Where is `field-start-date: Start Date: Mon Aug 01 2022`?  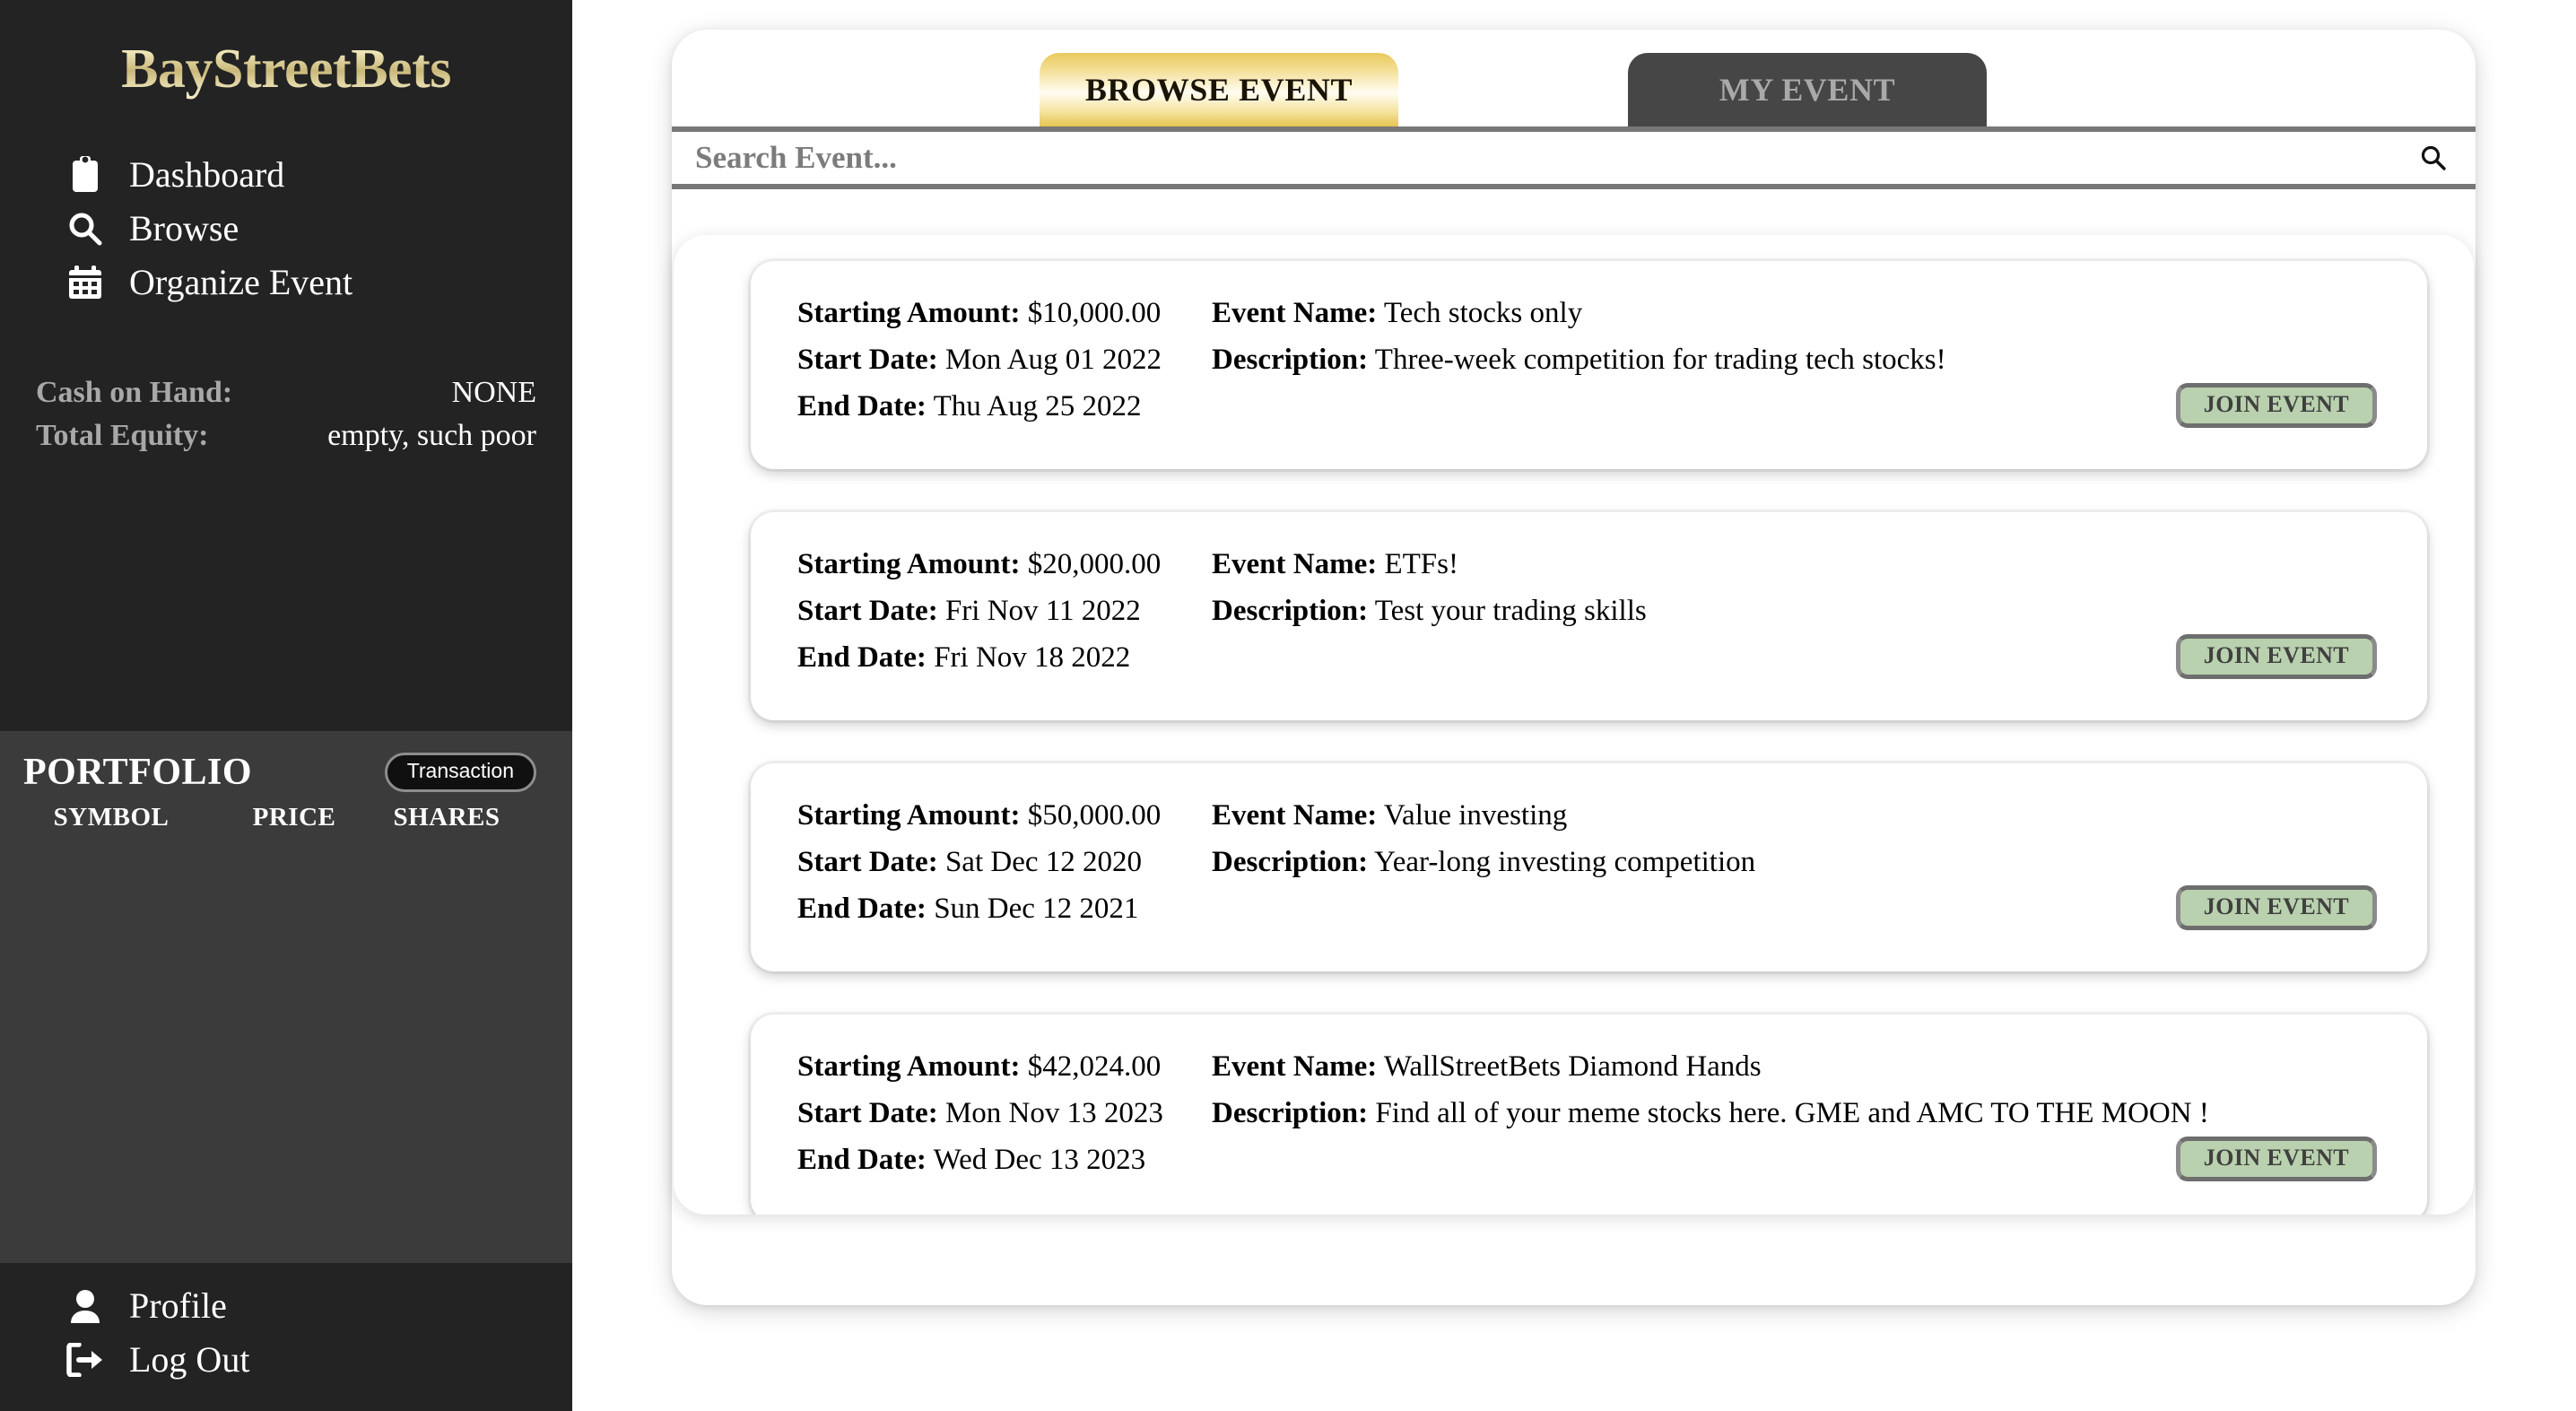 field-start-date: Start Date: Mon Aug 01 2022 is located at coordinates (1004, 360).